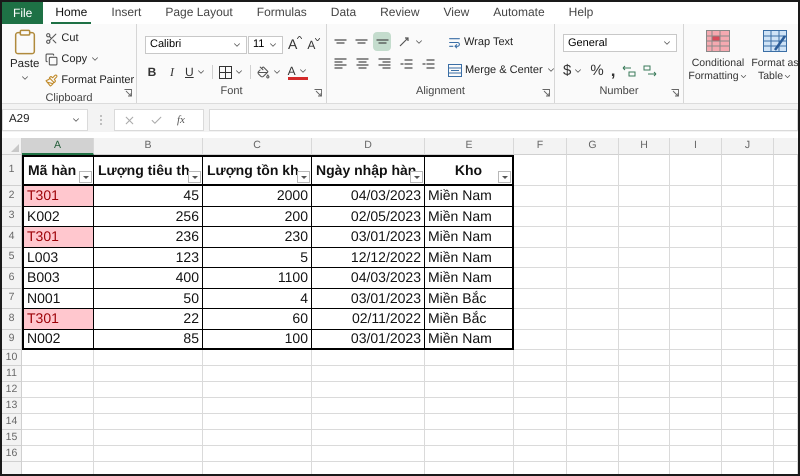  I want to click on column-header: C, so click(257, 146).